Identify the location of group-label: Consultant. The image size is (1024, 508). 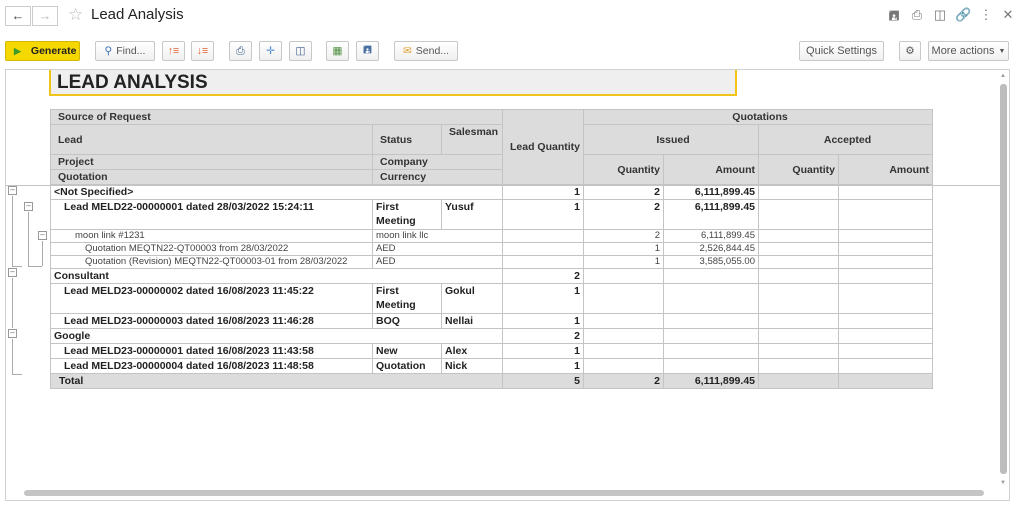
(276, 276).